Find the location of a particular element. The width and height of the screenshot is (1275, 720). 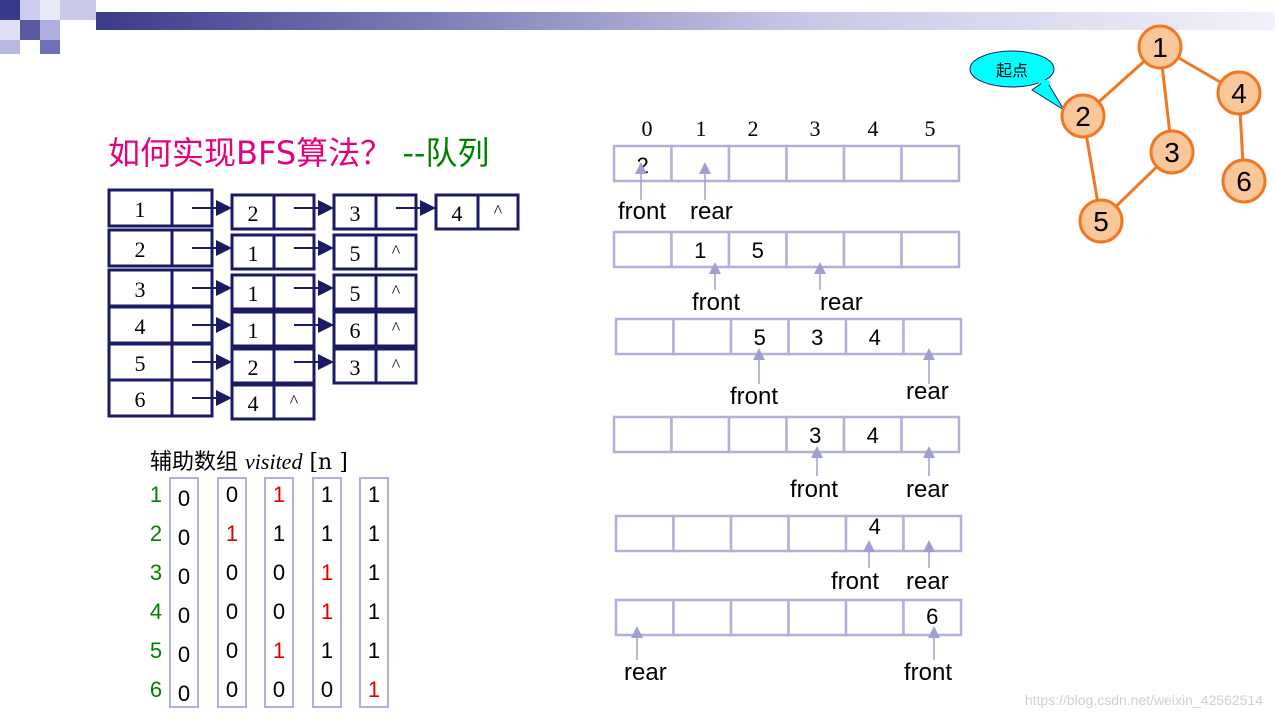

graph-node-label: 4 is located at coordinates (1239, 93).